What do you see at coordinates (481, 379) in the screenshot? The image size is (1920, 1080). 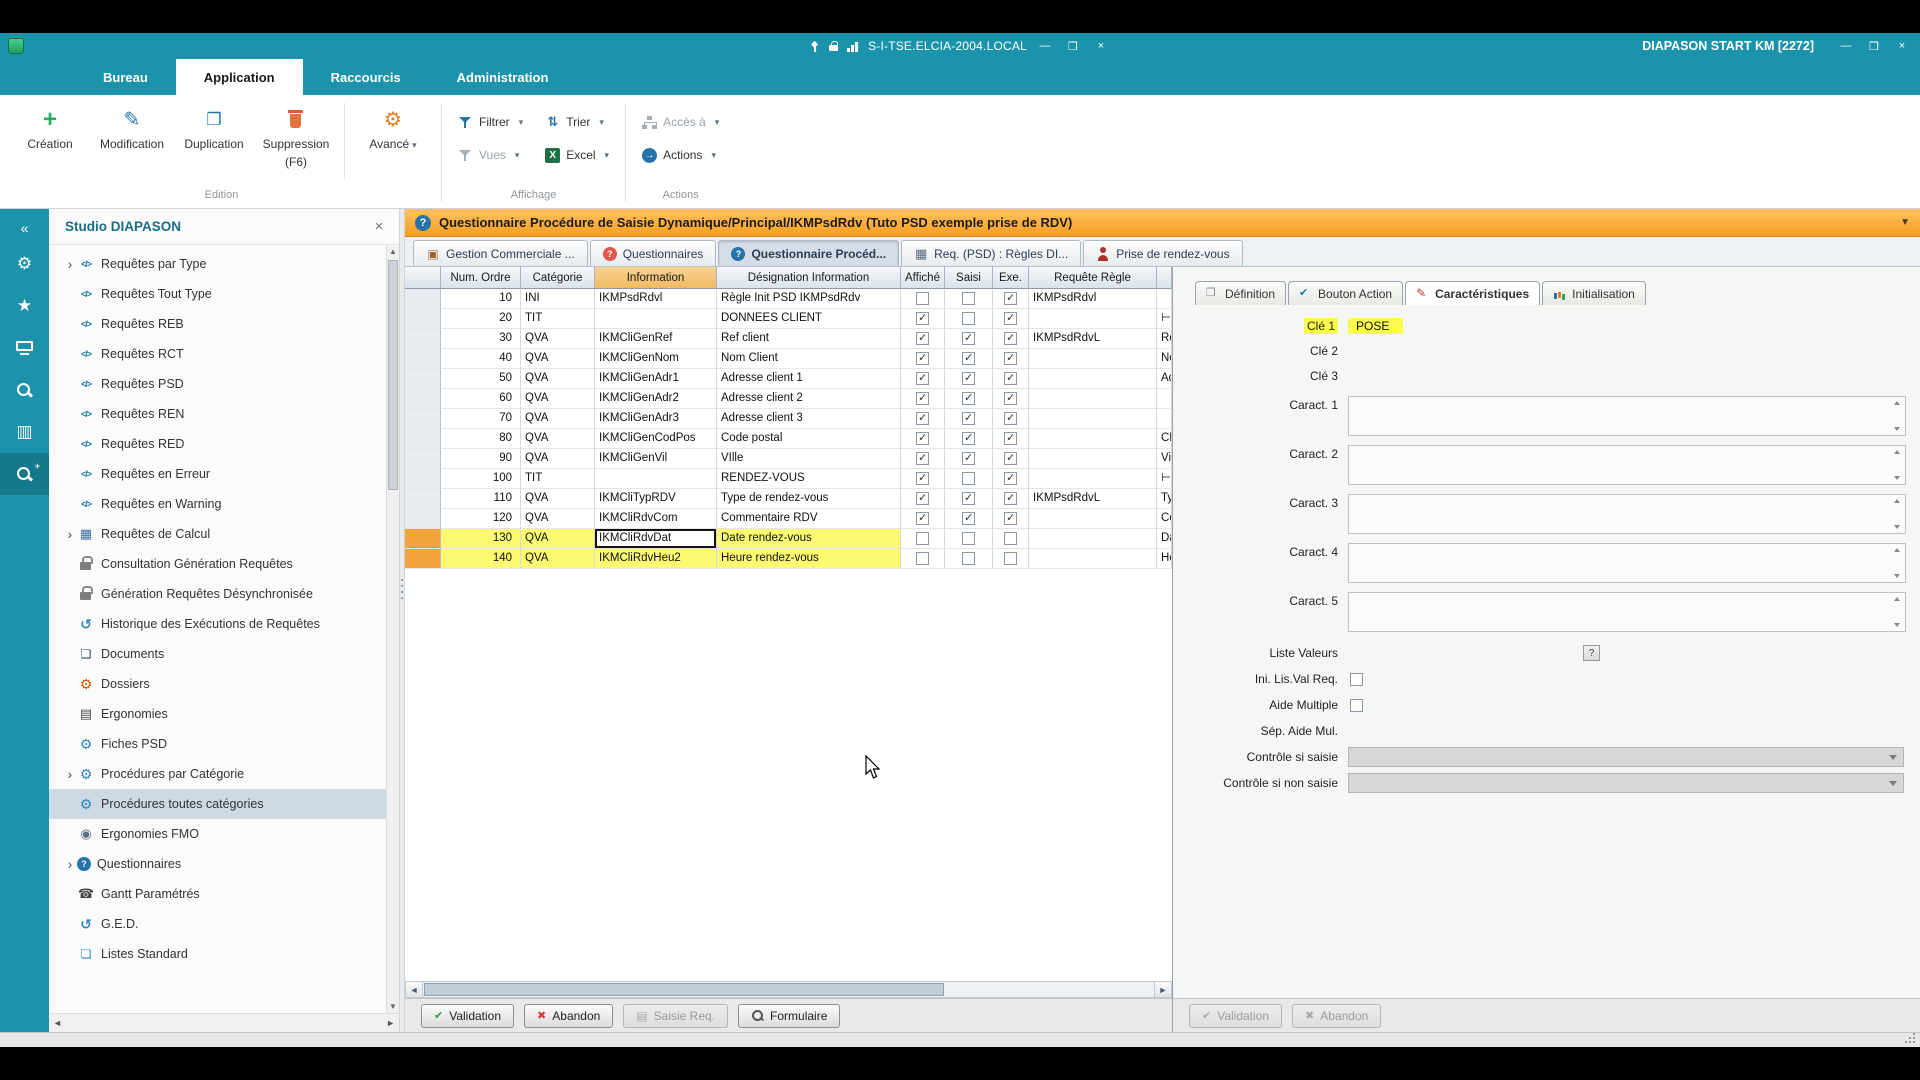 I see `cell-num-ordre: 50` at bounding box center [481, 379].